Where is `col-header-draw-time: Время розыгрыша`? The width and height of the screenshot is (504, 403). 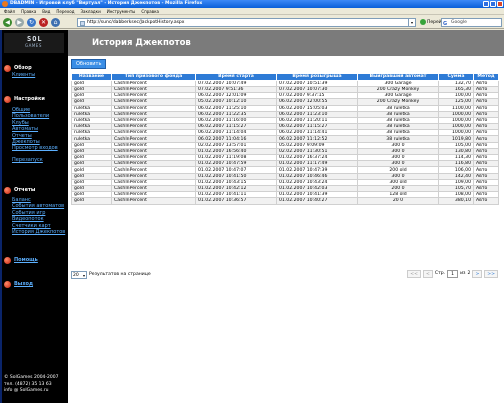 col-header-draw-time: Время розыгрыша is located at coordinates (317, 77).